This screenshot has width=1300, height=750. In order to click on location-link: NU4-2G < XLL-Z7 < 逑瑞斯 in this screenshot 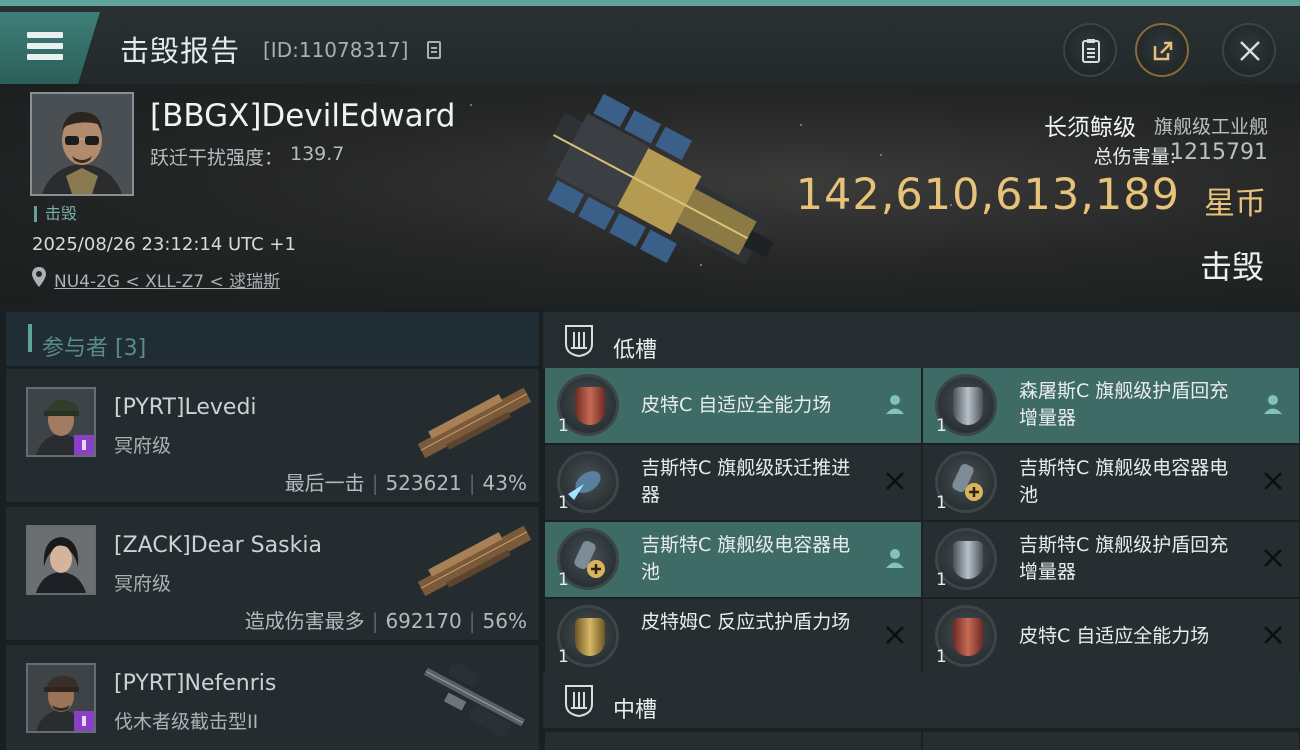, I will do `click(167, 279)`.